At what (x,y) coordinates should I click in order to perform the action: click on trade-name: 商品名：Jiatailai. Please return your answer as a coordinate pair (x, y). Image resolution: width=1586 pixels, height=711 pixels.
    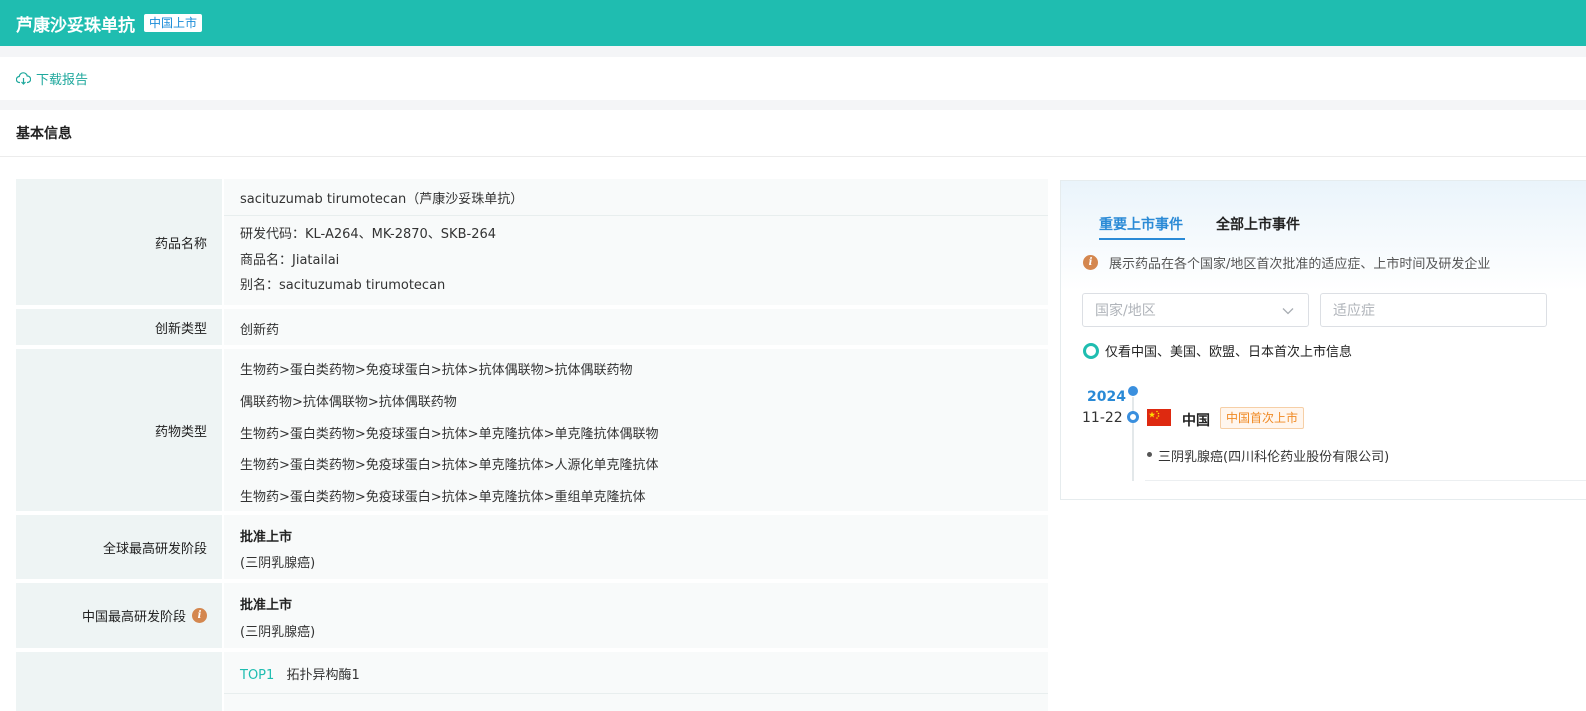
    Looking at the image, I should click on (290, 260).